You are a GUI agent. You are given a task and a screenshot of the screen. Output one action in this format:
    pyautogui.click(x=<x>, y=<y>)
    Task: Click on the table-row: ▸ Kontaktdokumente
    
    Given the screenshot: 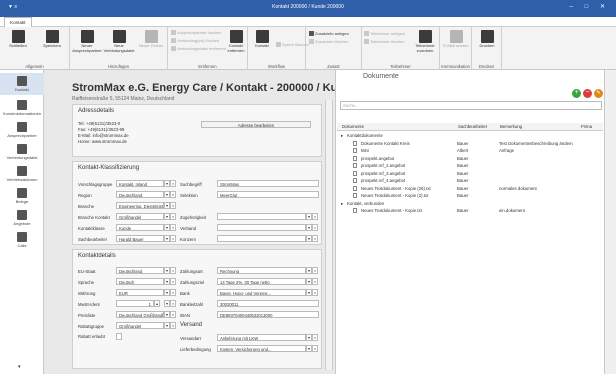 What is the action you would take?
    pyautogui.click(x=470, y=135)
    